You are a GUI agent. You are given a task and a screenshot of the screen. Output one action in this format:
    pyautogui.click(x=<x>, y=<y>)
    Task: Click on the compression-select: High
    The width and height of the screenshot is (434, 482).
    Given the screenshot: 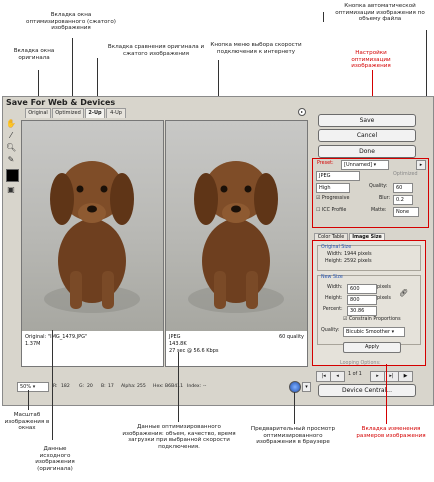 What is the action you would take?
    pyautogui.click(x=333, y=188)
    